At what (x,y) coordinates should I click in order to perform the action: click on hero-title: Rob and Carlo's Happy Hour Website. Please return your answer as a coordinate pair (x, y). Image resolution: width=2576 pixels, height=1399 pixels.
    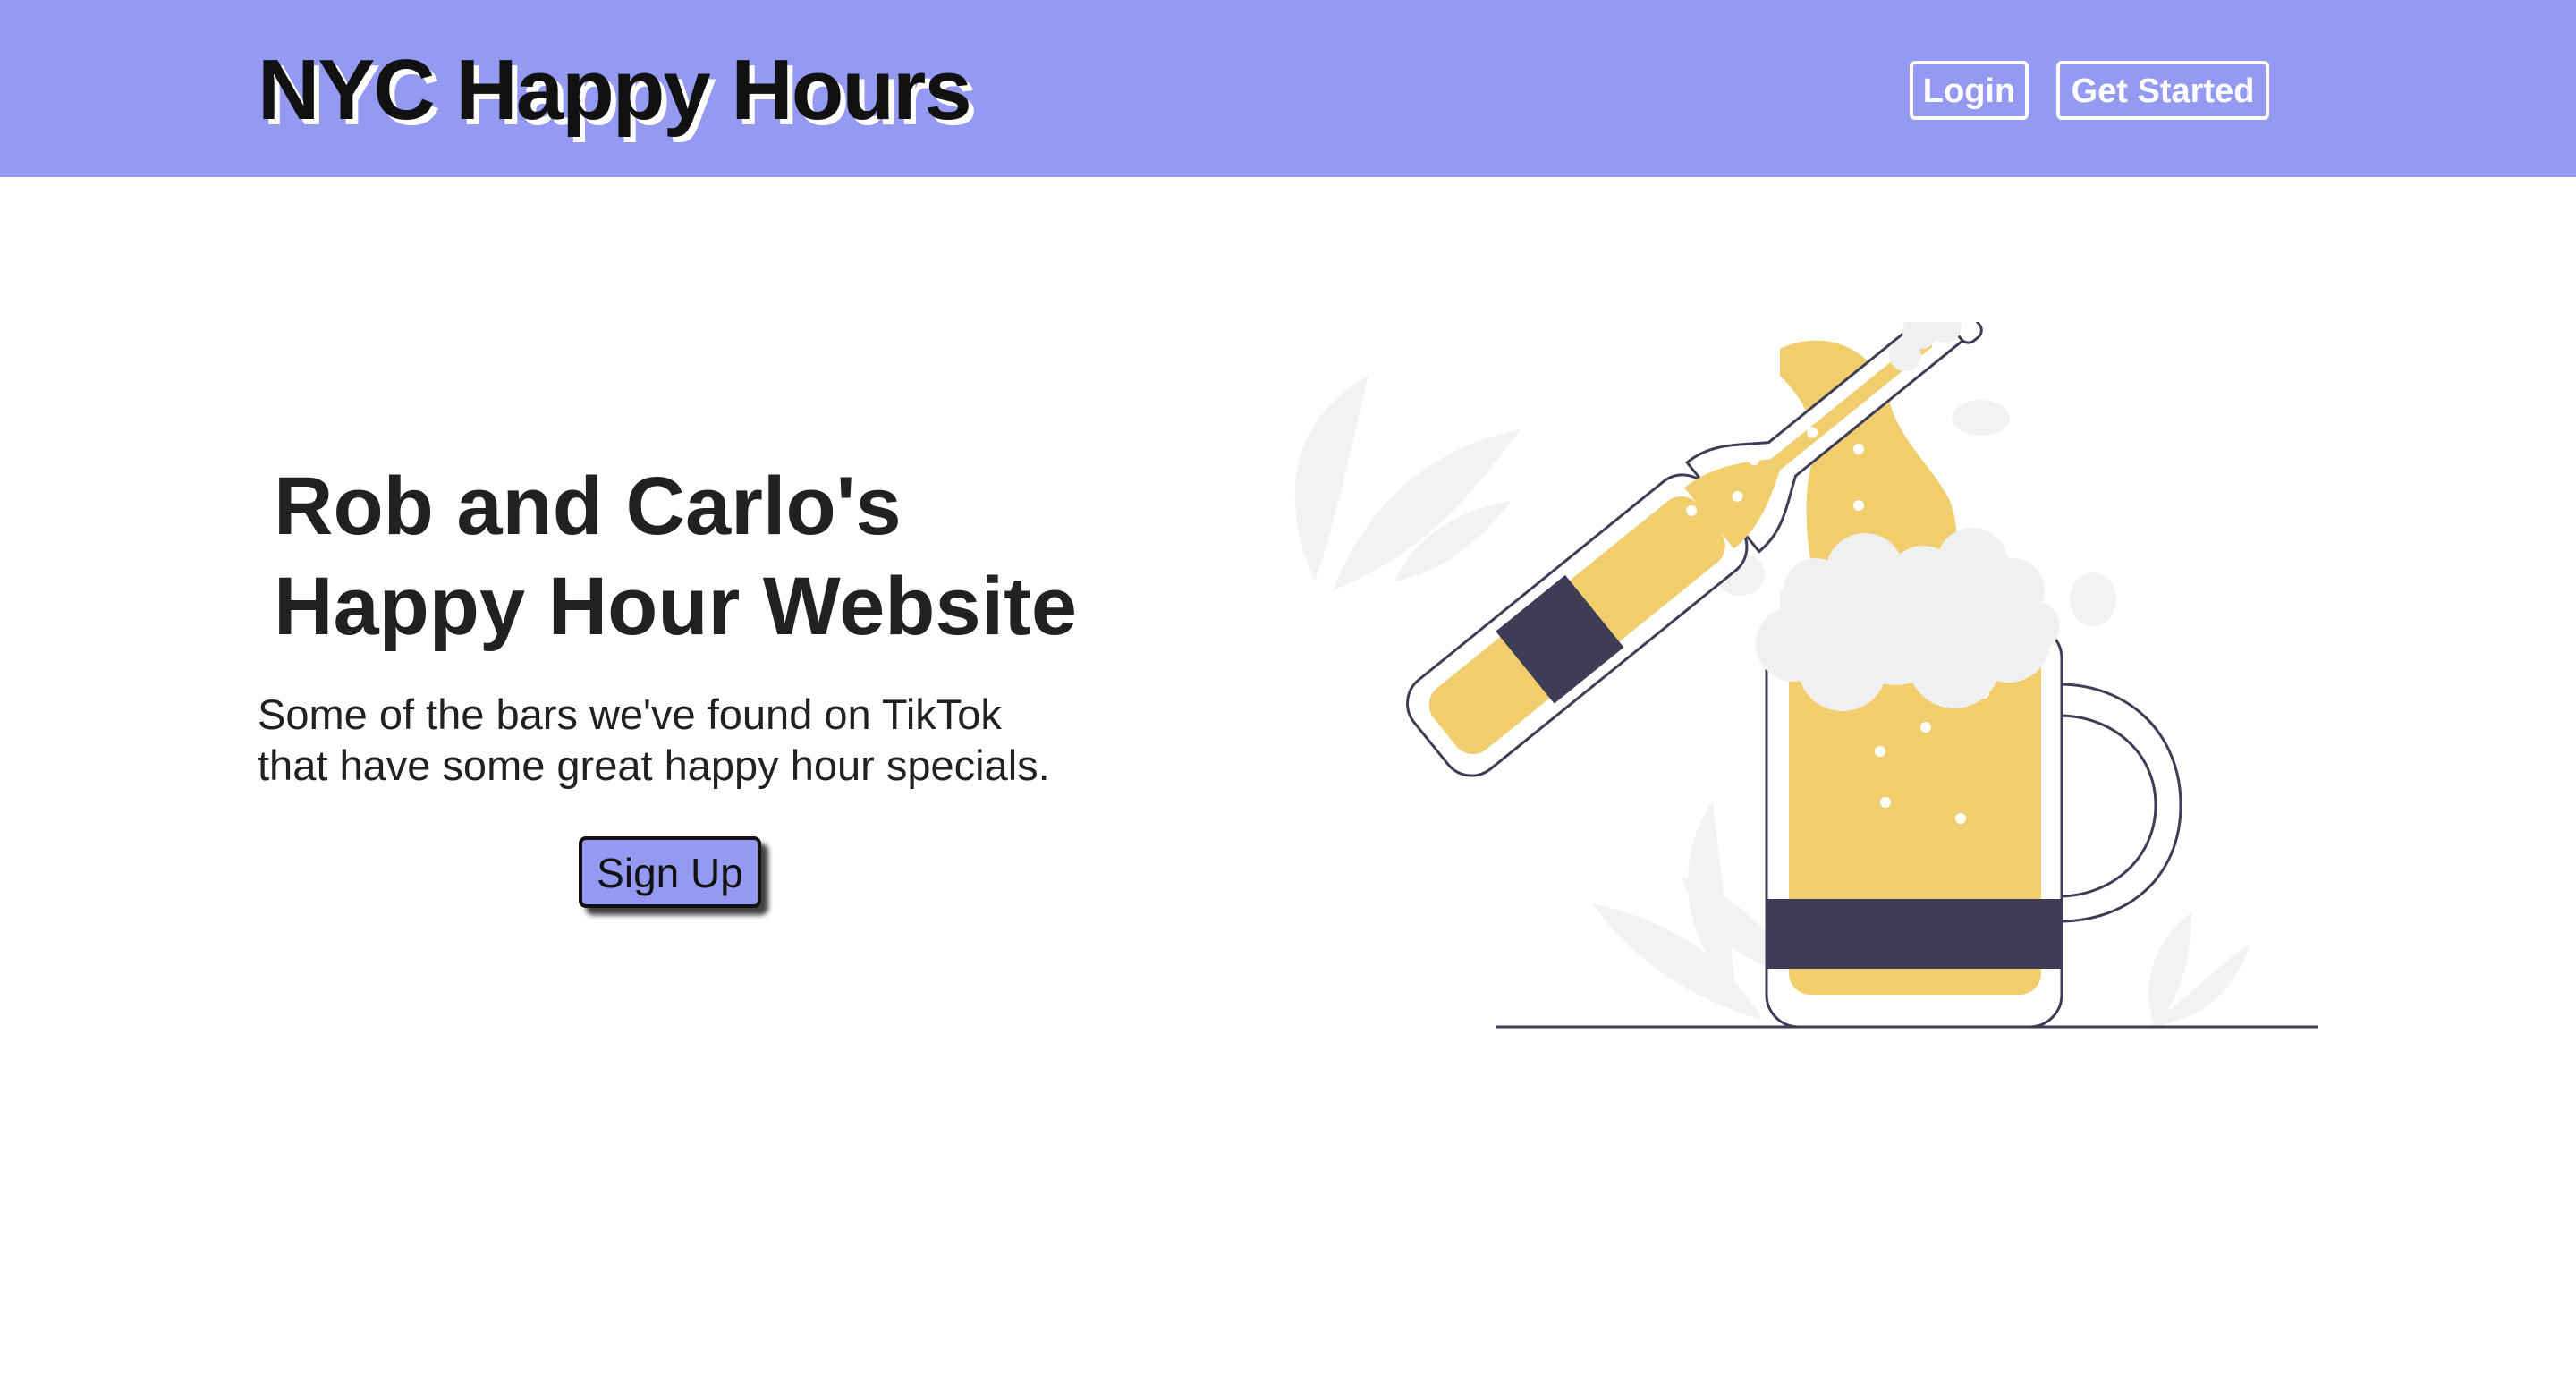
    Looking at the image, I should click on (675, 556).